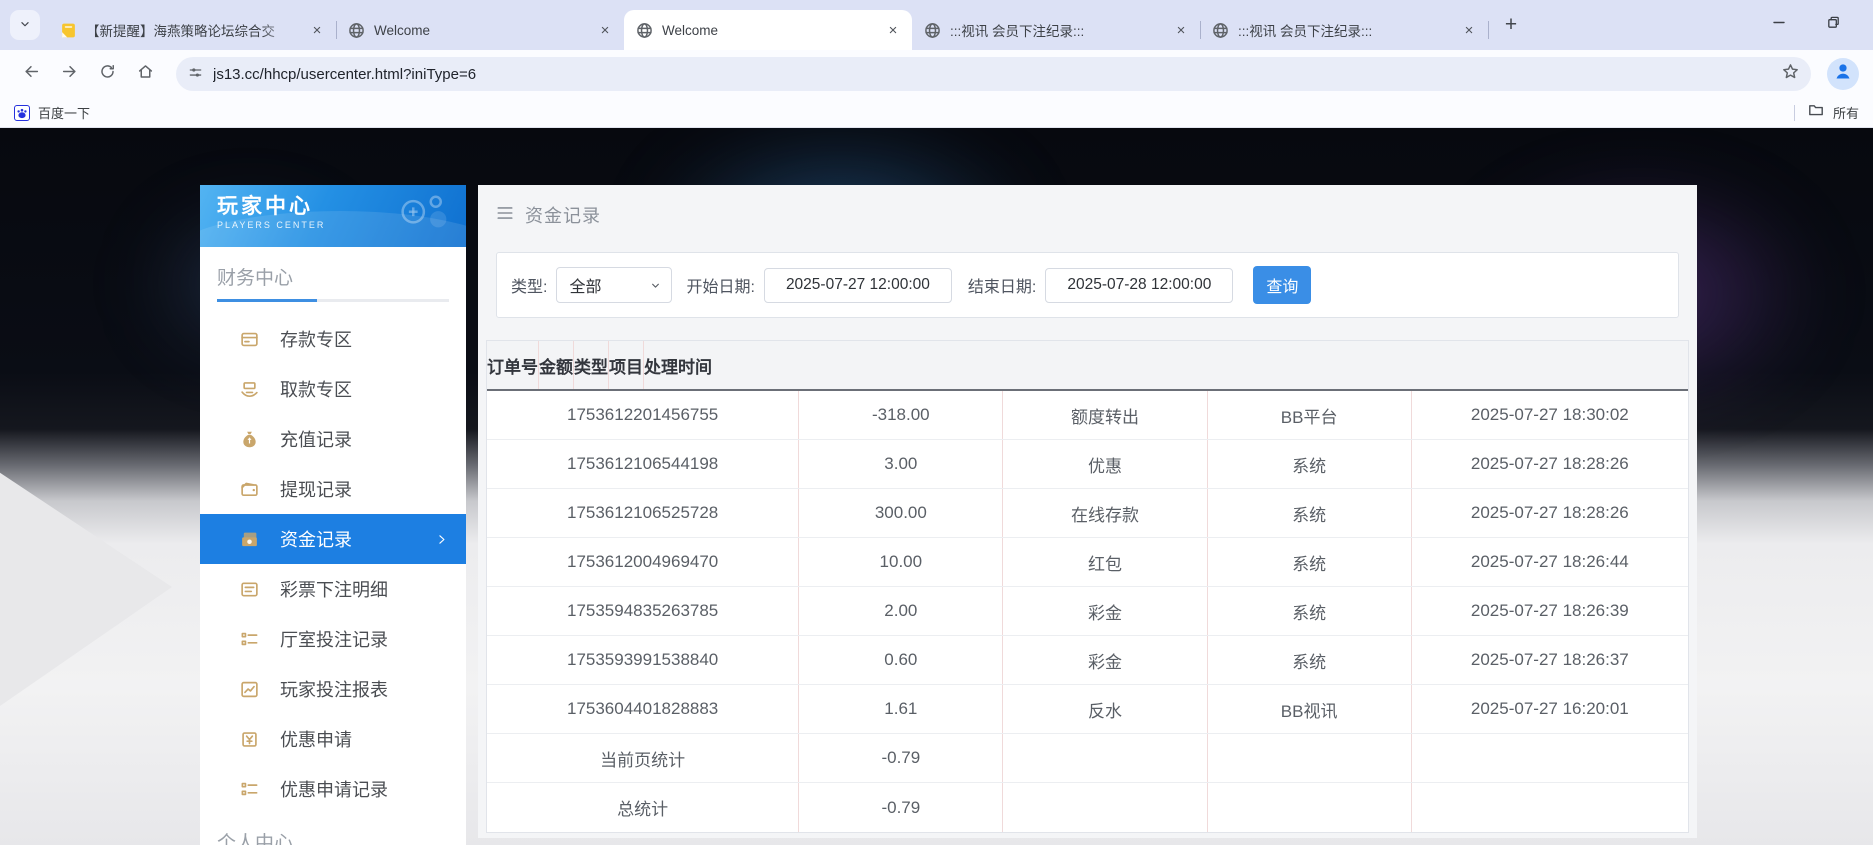  What do you see at coordinates (333, 739) in the screenshot?
I see `sidebar-menu-item: 优惠申请` at bounding box center [333, 739].